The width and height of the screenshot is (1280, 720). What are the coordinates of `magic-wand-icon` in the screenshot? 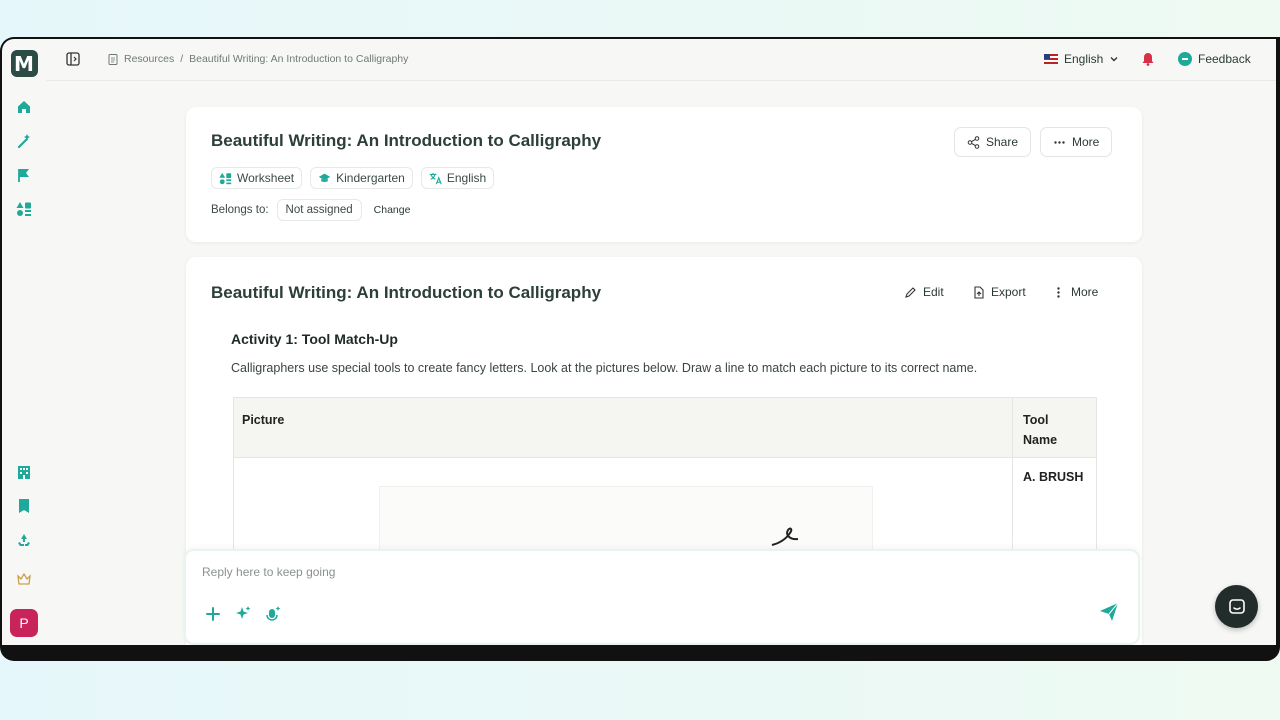 It's located at (24, 141).